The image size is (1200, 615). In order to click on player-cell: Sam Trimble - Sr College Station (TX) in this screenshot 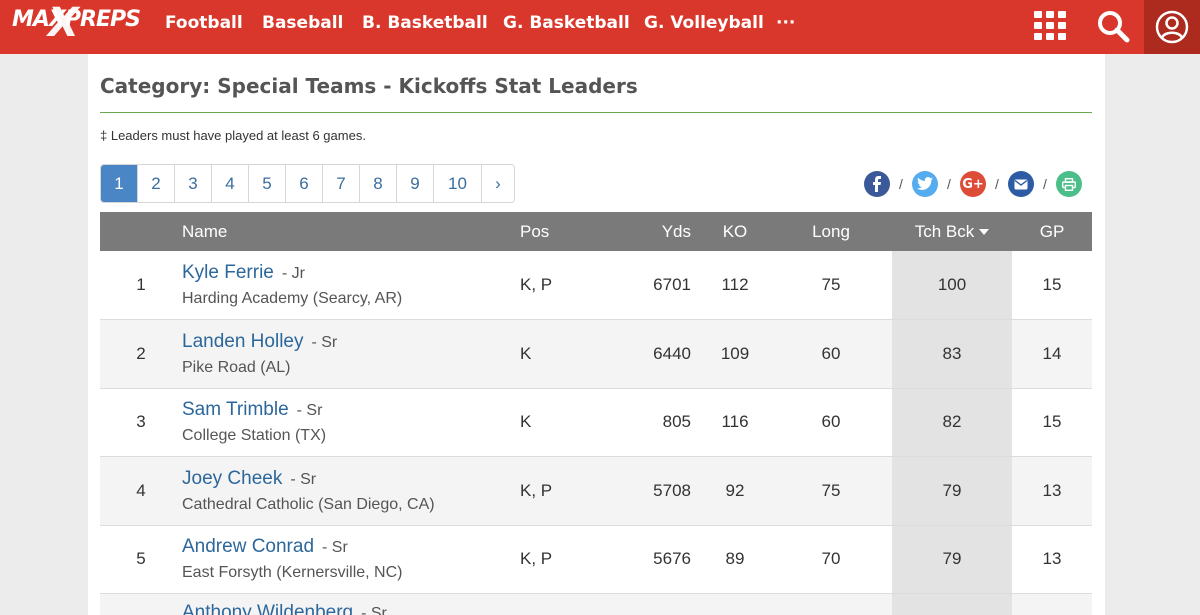, I will do `click(351, 422)`.